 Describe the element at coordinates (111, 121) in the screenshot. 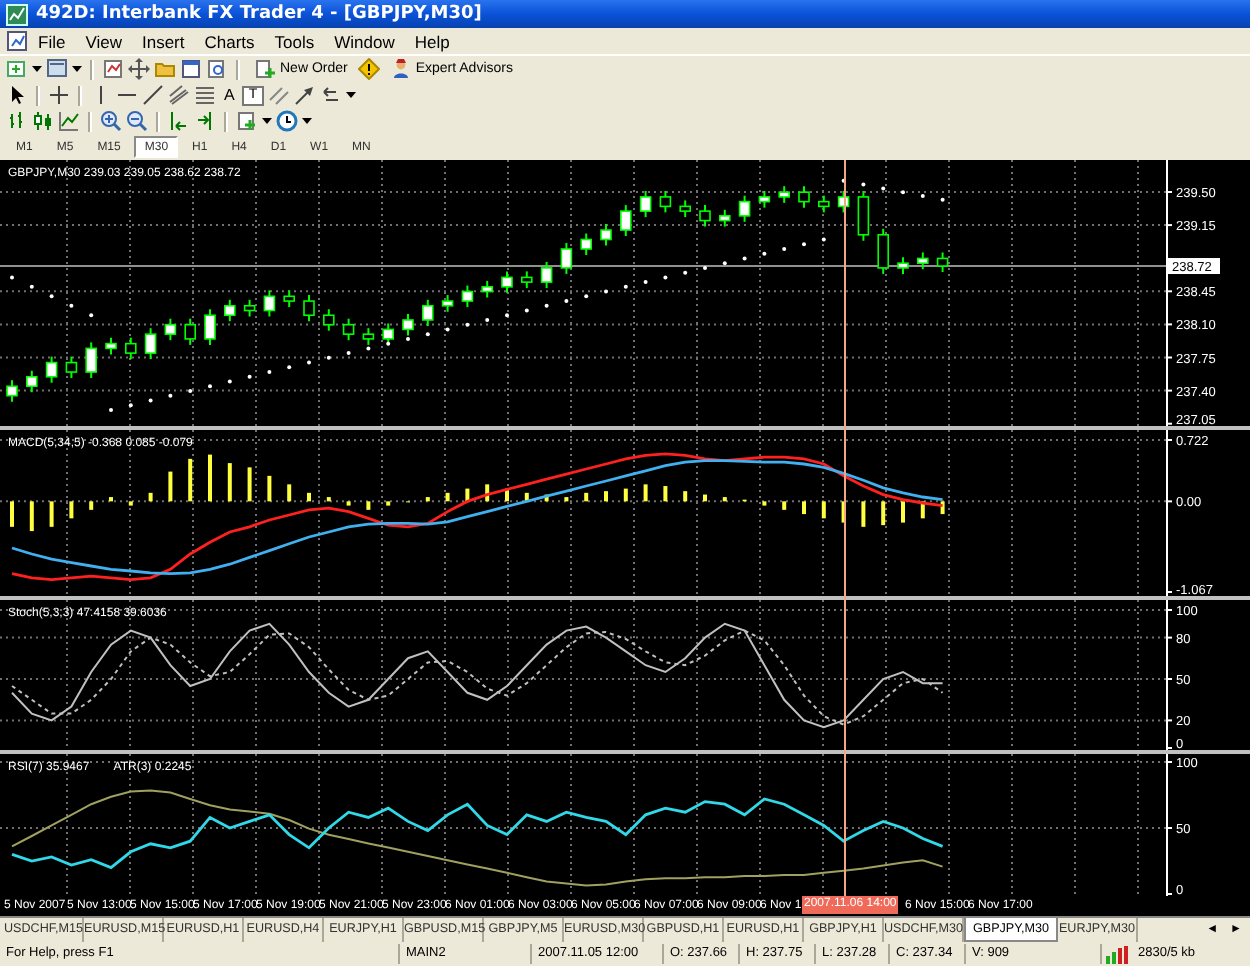

I see `zoom-in-icon` at that location.